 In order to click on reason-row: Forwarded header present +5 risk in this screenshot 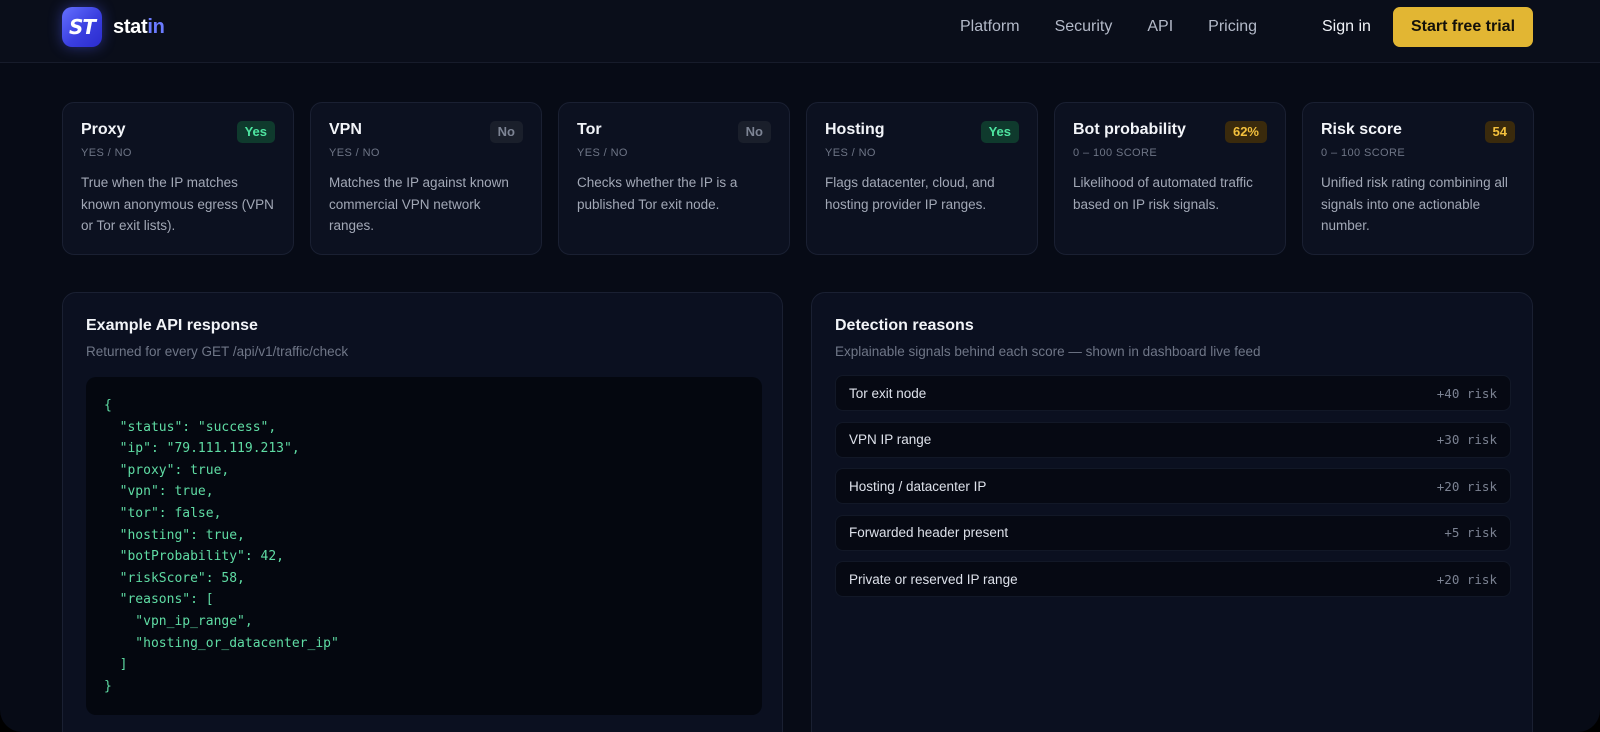, I will do `click(1173, 532)`.